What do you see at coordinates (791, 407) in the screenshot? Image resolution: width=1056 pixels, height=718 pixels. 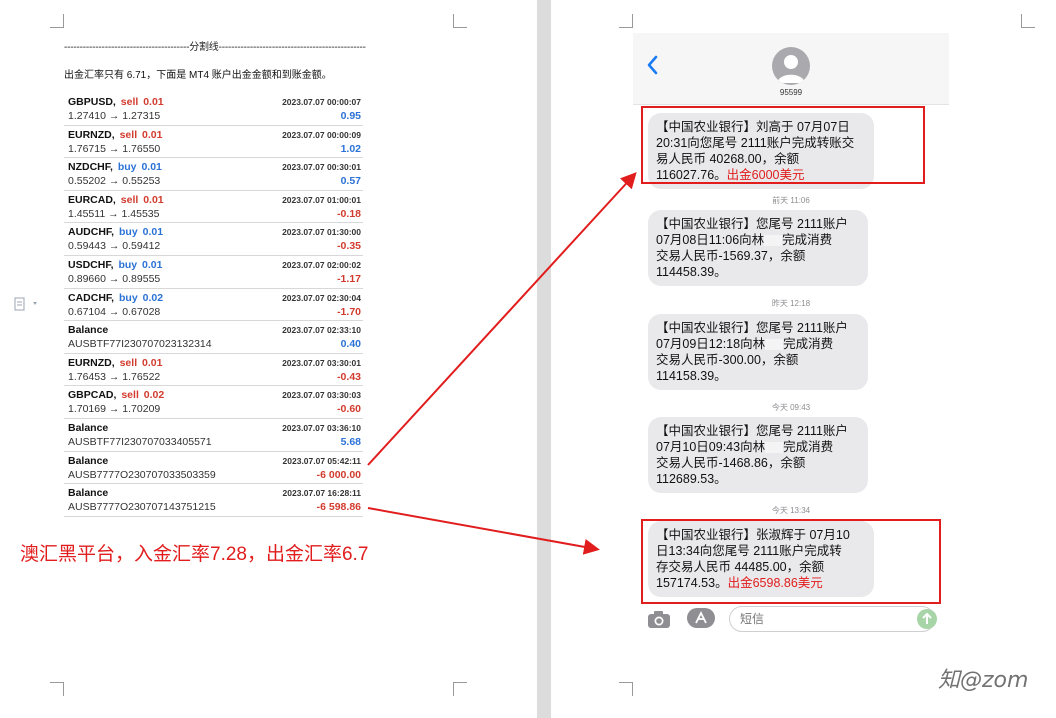 I see `message-timestamp: 今天 09:43` at bounding box center [791, 407].